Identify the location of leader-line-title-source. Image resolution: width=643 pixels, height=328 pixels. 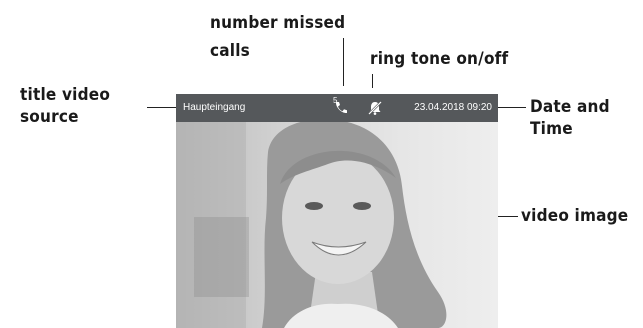
(162, 107).